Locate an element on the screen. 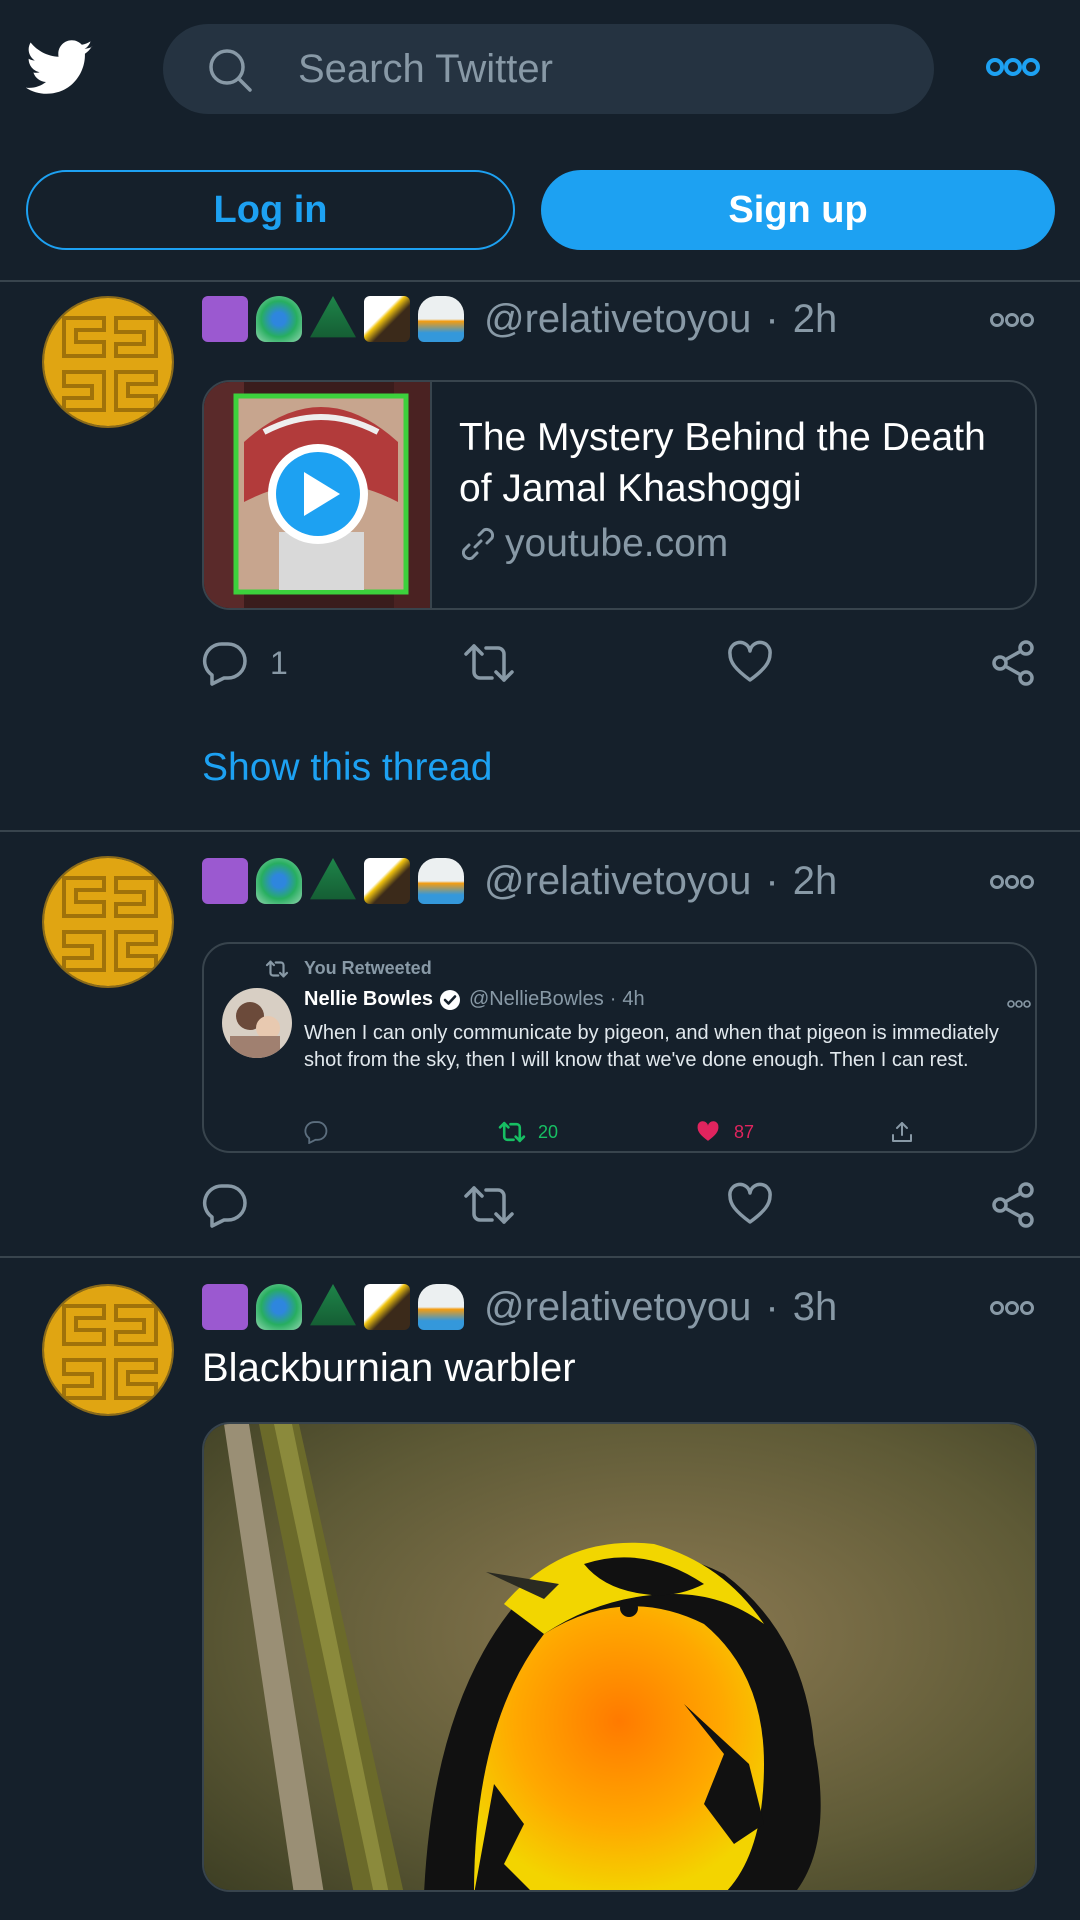 This screenshot has width=1080, height=1920. card-domain: youtube.com is located at coordinates (593, 544).